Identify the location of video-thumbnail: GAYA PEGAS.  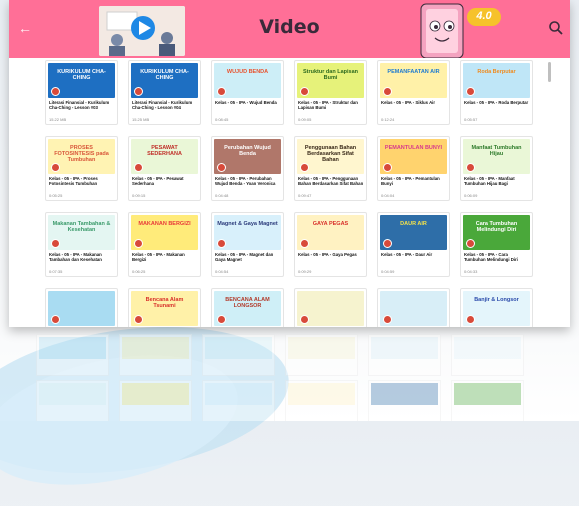
(330, 232).